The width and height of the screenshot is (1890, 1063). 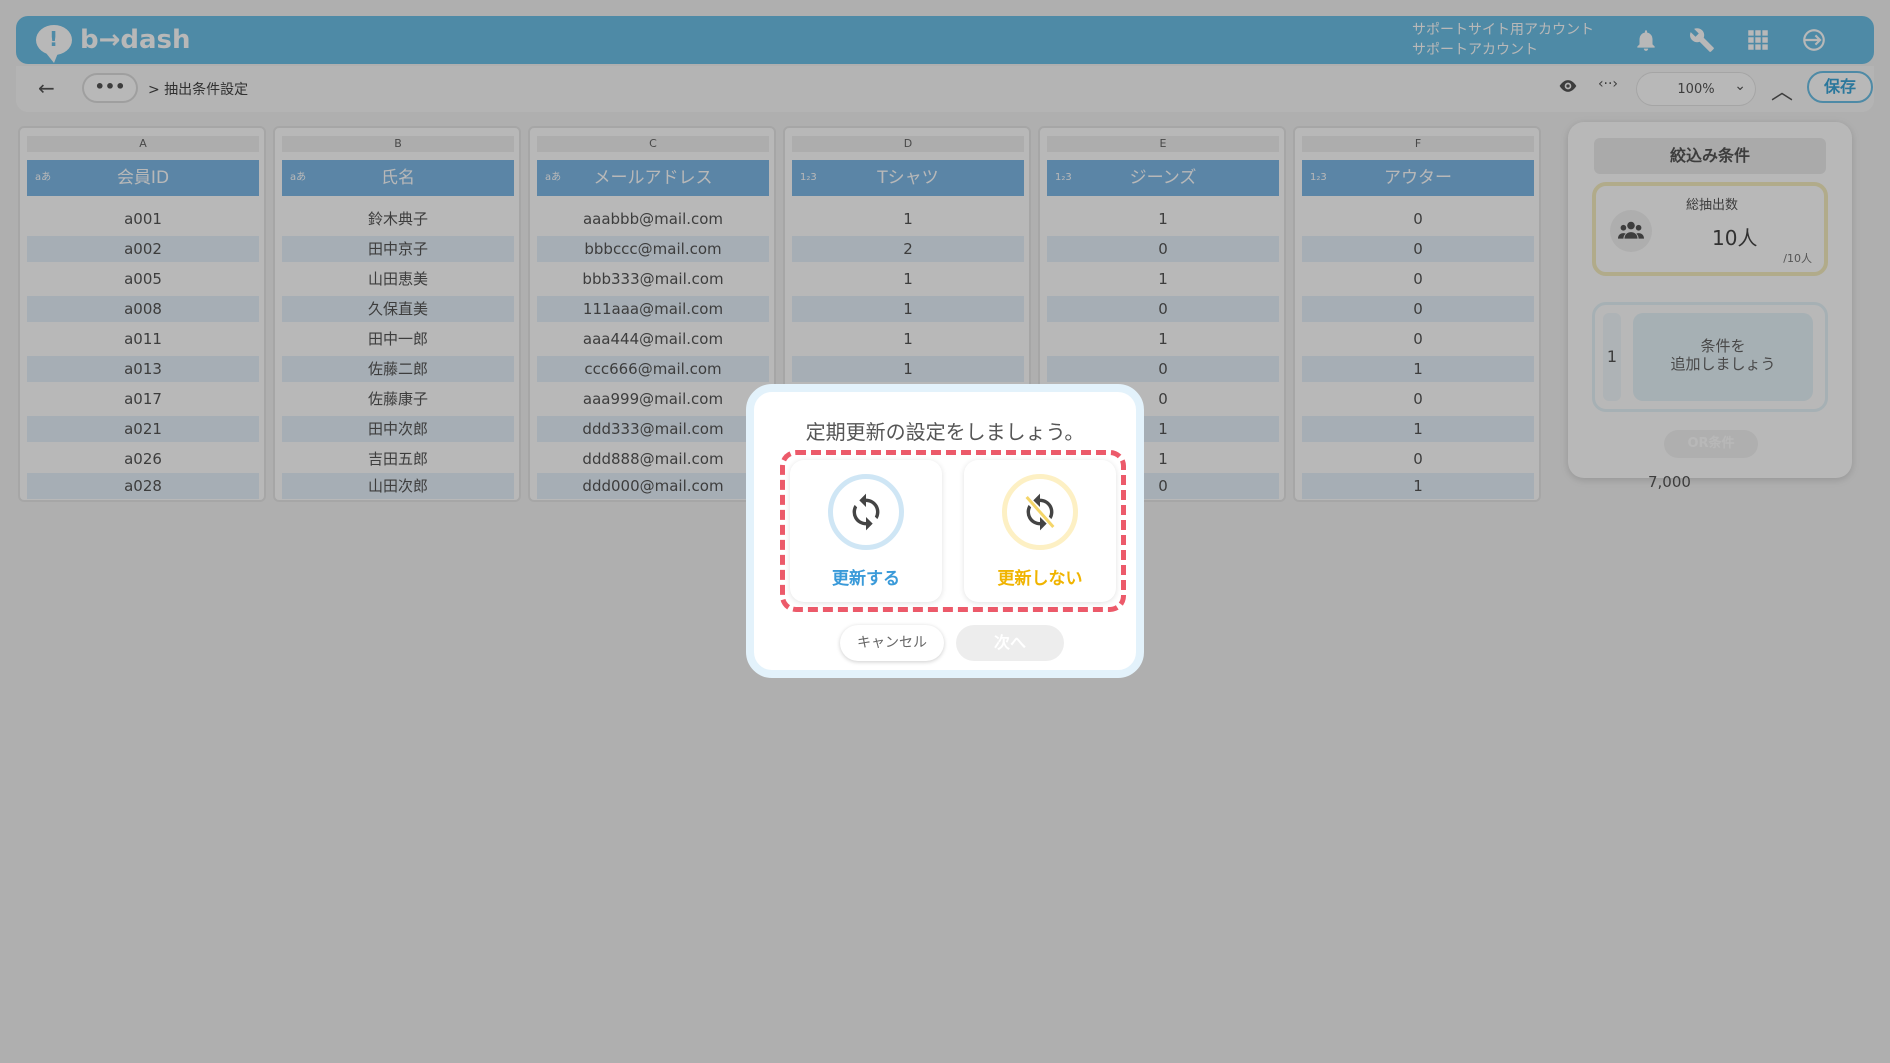 What do you see at coordinates (945, 432) in the screenshot?
I see `modal-title: 定期更新の設定をしましょう。` at bounding box center [945, 432].